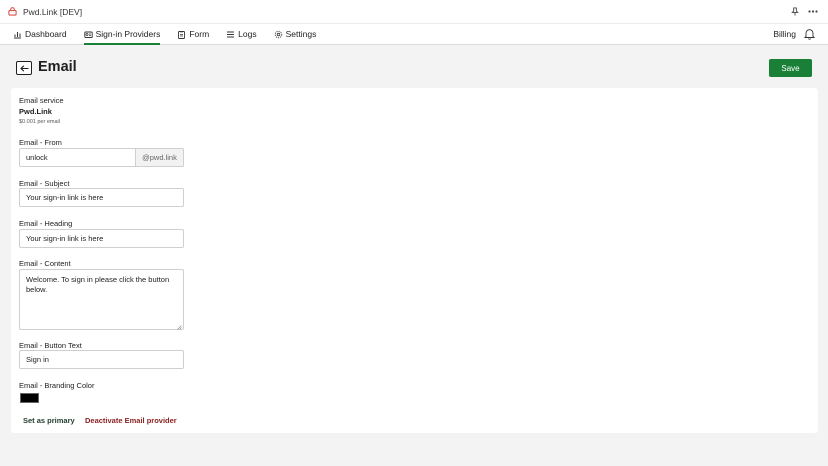 Image resolution: width=828 pixels, height=466 pixels. Describe the element at coordinates (41, 100) in the screenshot. I see `service-label: Email service` at that location.